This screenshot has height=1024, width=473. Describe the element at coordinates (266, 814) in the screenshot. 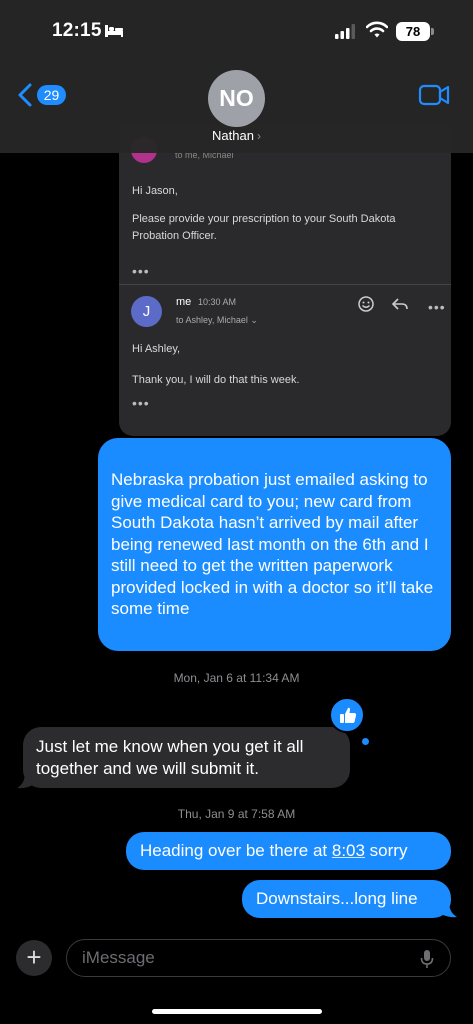

I see `timestamp-time: at 7:58 AM` at that location.